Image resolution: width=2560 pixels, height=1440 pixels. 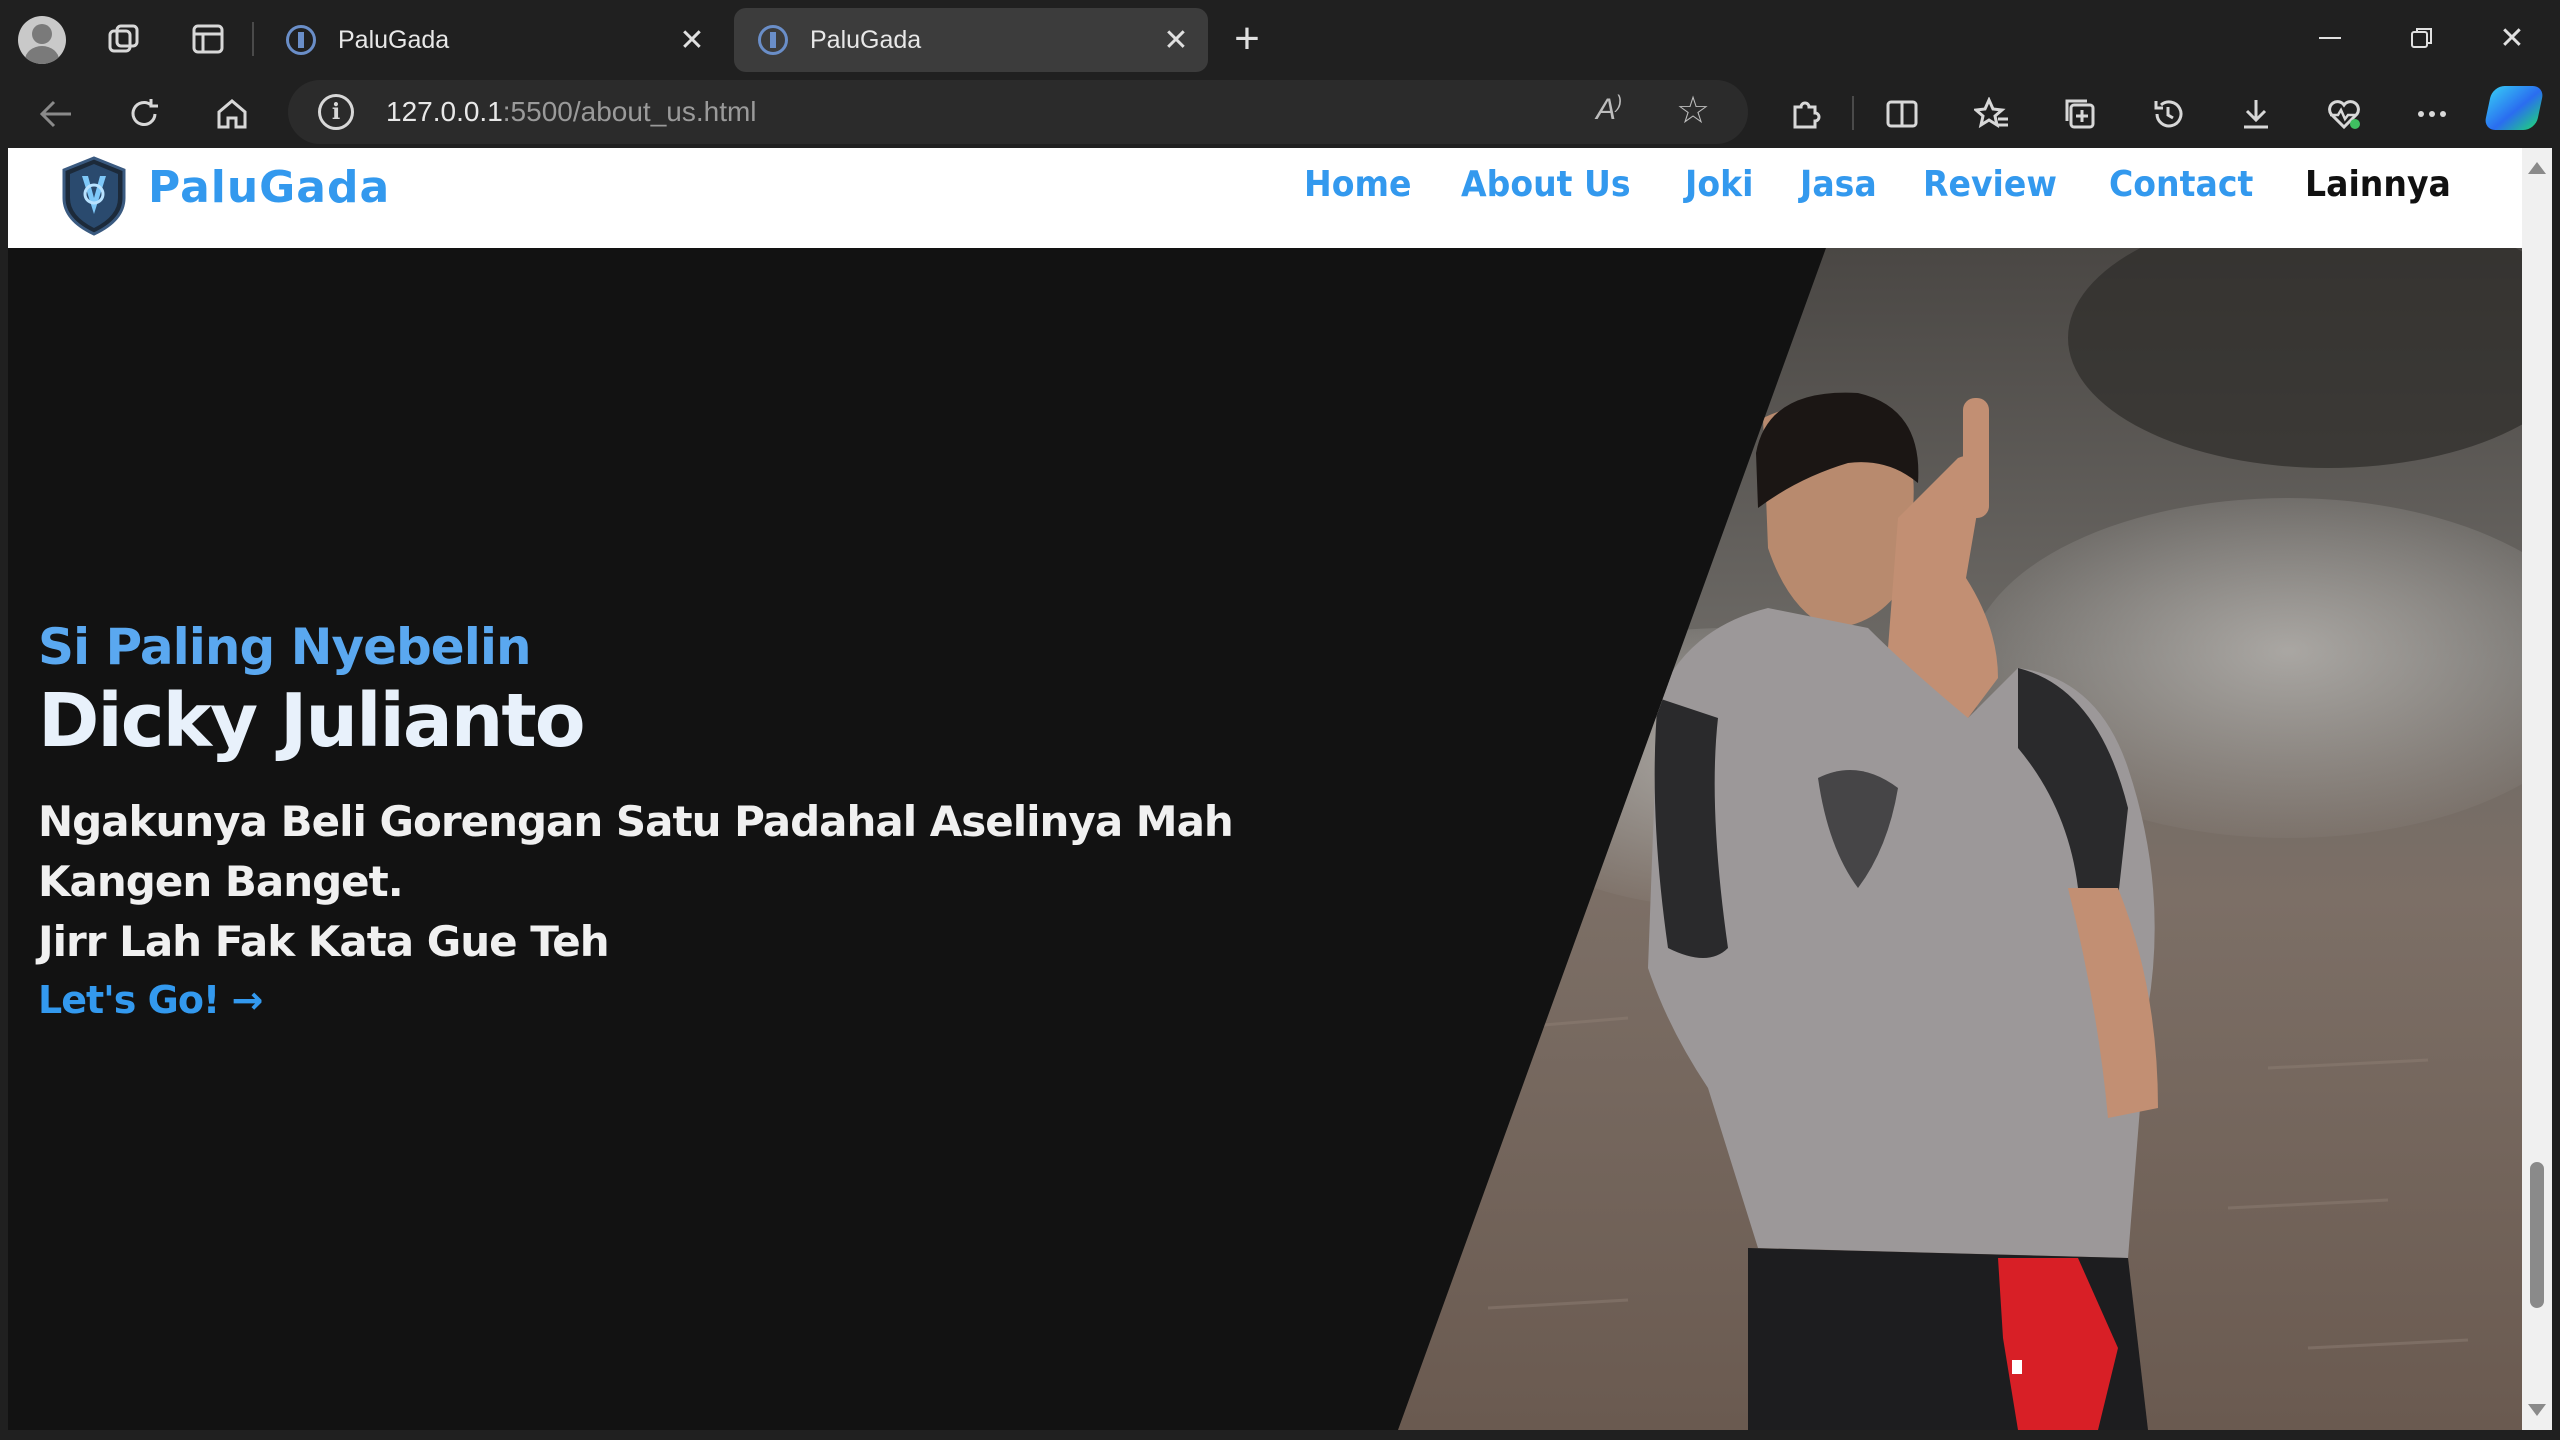 I want to click on extensions-icon, so click(x=1806, y=114).